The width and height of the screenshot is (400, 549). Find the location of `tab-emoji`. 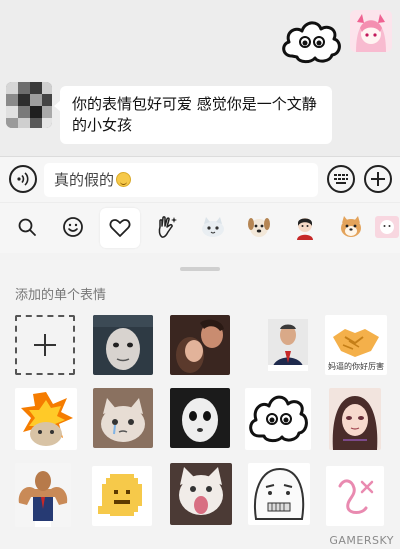

tab-emoji is located at coordinates (73, 227).